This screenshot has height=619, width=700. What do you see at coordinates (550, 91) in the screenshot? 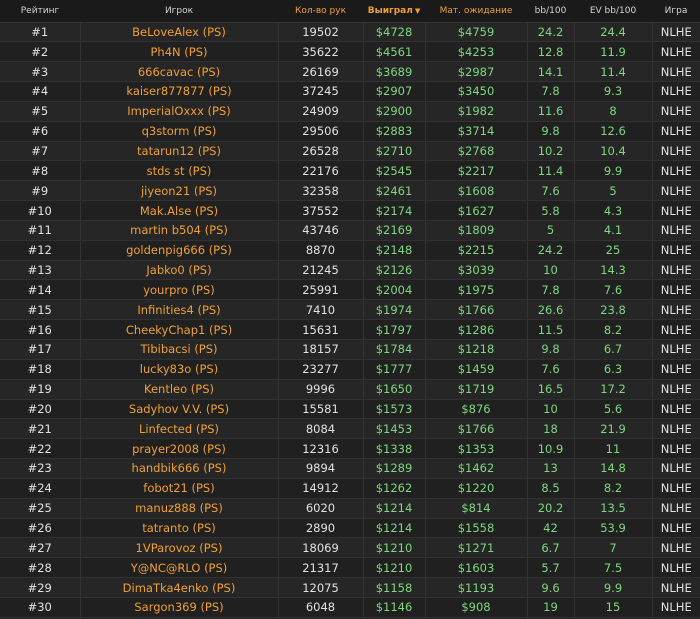
I see `bb100-cell: 7.8` at bounding box center [550, 91].